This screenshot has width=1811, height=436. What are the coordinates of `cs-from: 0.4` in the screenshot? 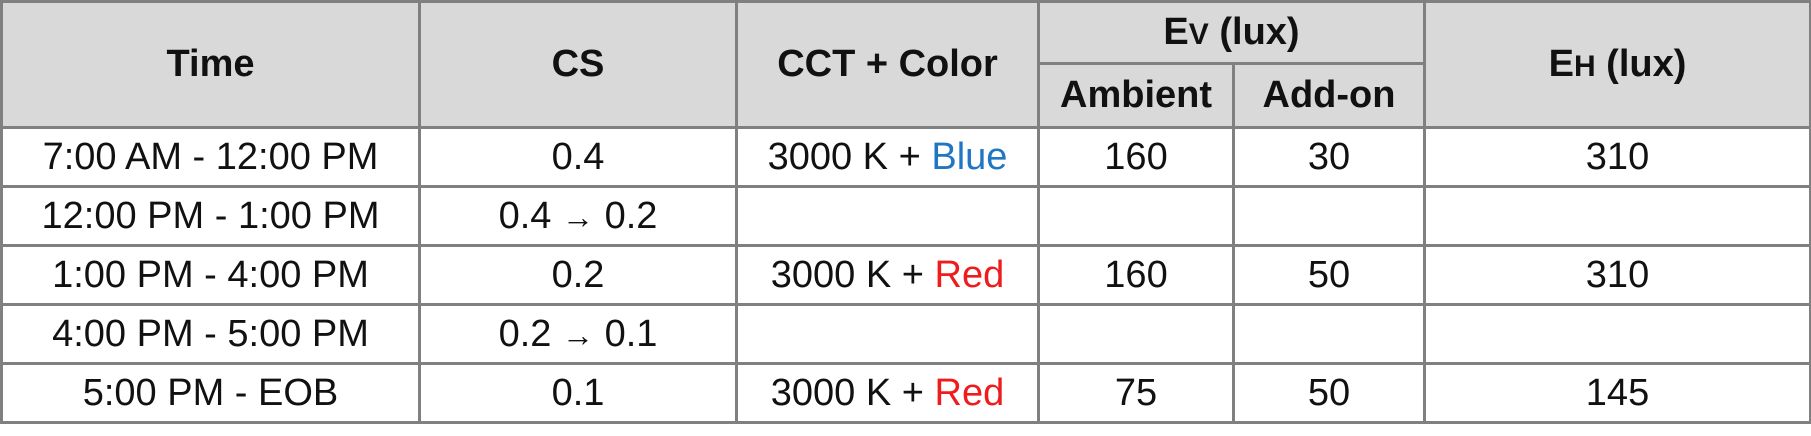 It's located at (525, 215).